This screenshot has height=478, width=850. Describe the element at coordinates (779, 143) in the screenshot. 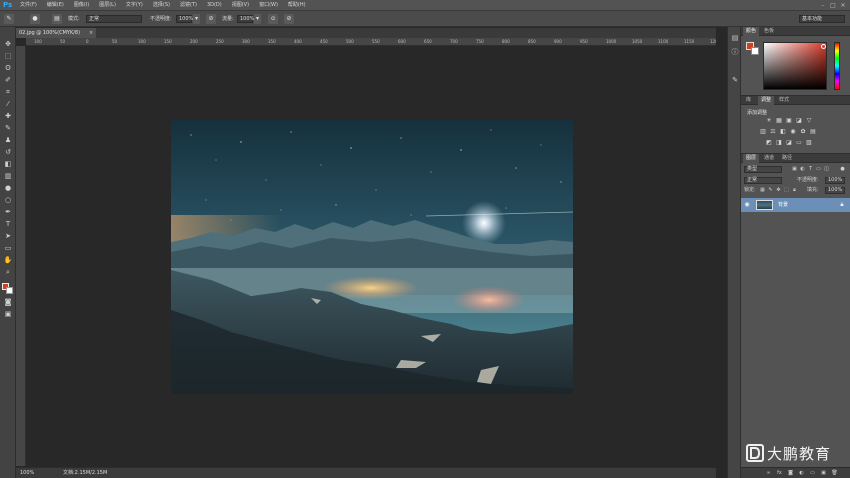

I see `posterize-icon: ◨` at that location.